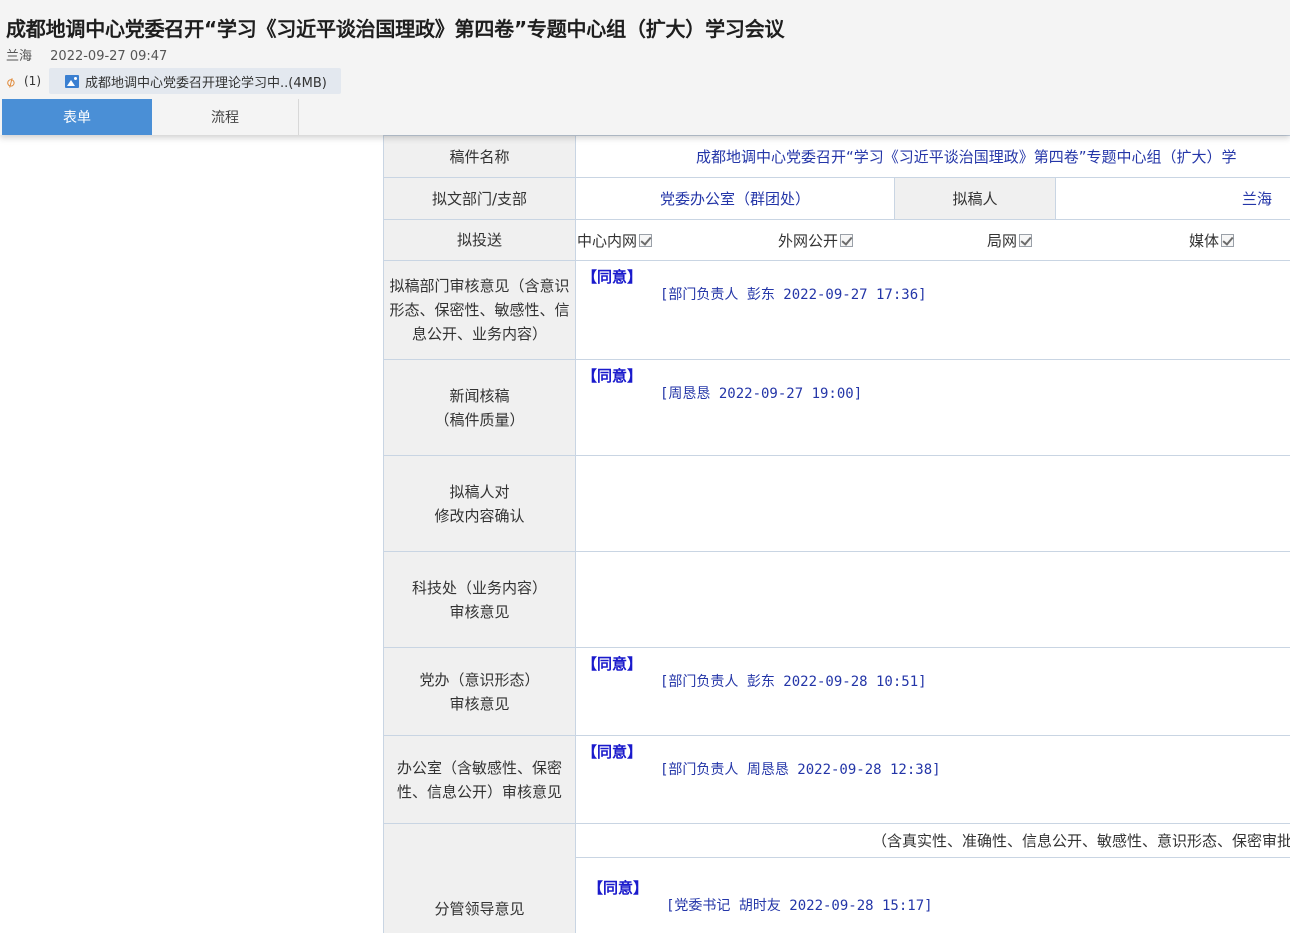 The width and height of the screenshot is (1290, 933). I want to click on send-label: 拟投送, so click(479, 240).